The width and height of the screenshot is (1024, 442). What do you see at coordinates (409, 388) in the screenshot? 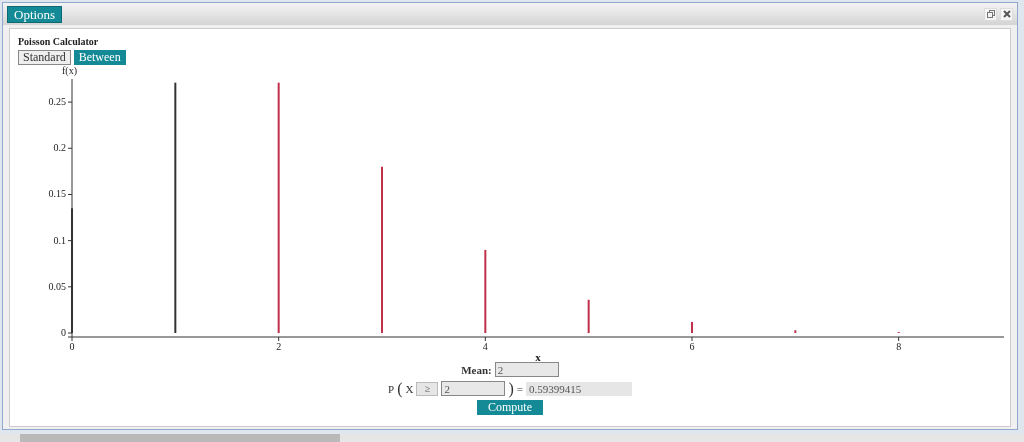
I see `variable-label: X` at bounding box center [409, 388].